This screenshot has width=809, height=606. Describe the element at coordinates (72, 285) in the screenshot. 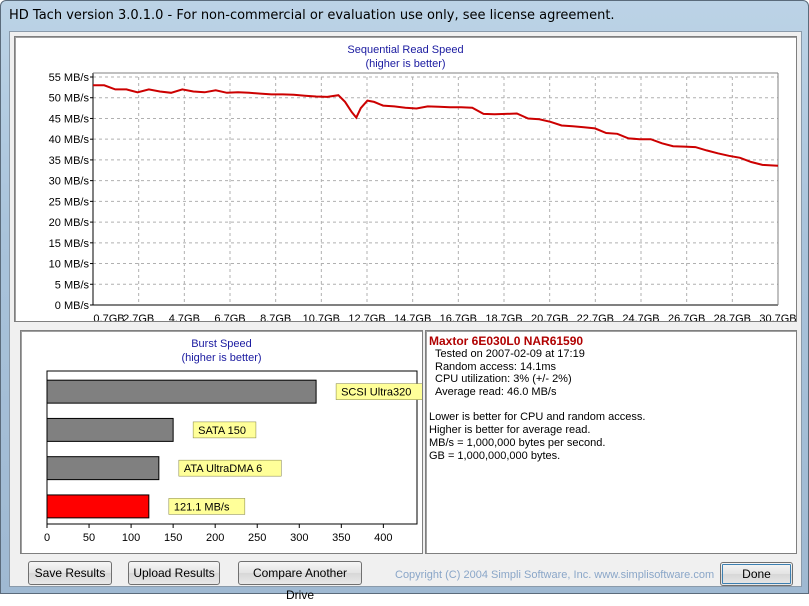

I see `y-tick-label: 5 MB/s` at that location.